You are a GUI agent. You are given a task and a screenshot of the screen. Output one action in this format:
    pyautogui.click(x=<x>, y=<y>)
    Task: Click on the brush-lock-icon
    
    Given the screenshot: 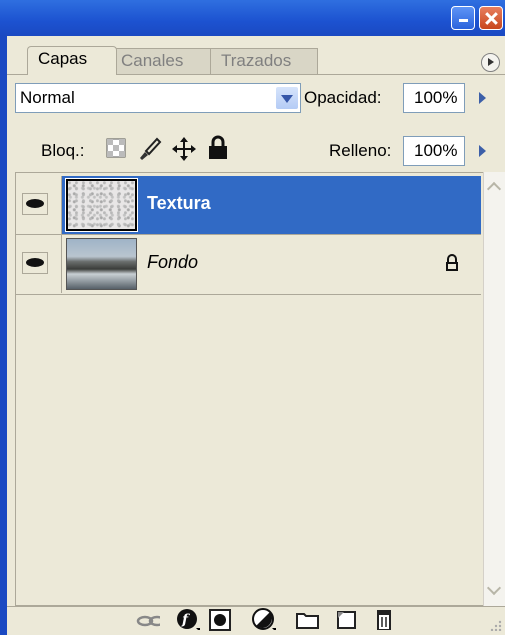 What is the action you would take?
    pyautogui.click(x=150, y=149)
    